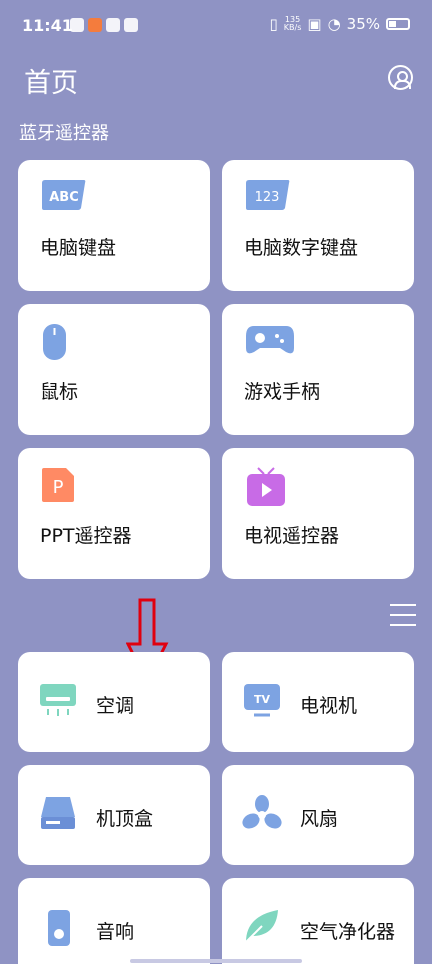 The height and width of the screenshot is (964, 432). Describe the element at coordinates (301, 248) in the screenshot. I see `card-label: 电脑数字键盘` at that location.